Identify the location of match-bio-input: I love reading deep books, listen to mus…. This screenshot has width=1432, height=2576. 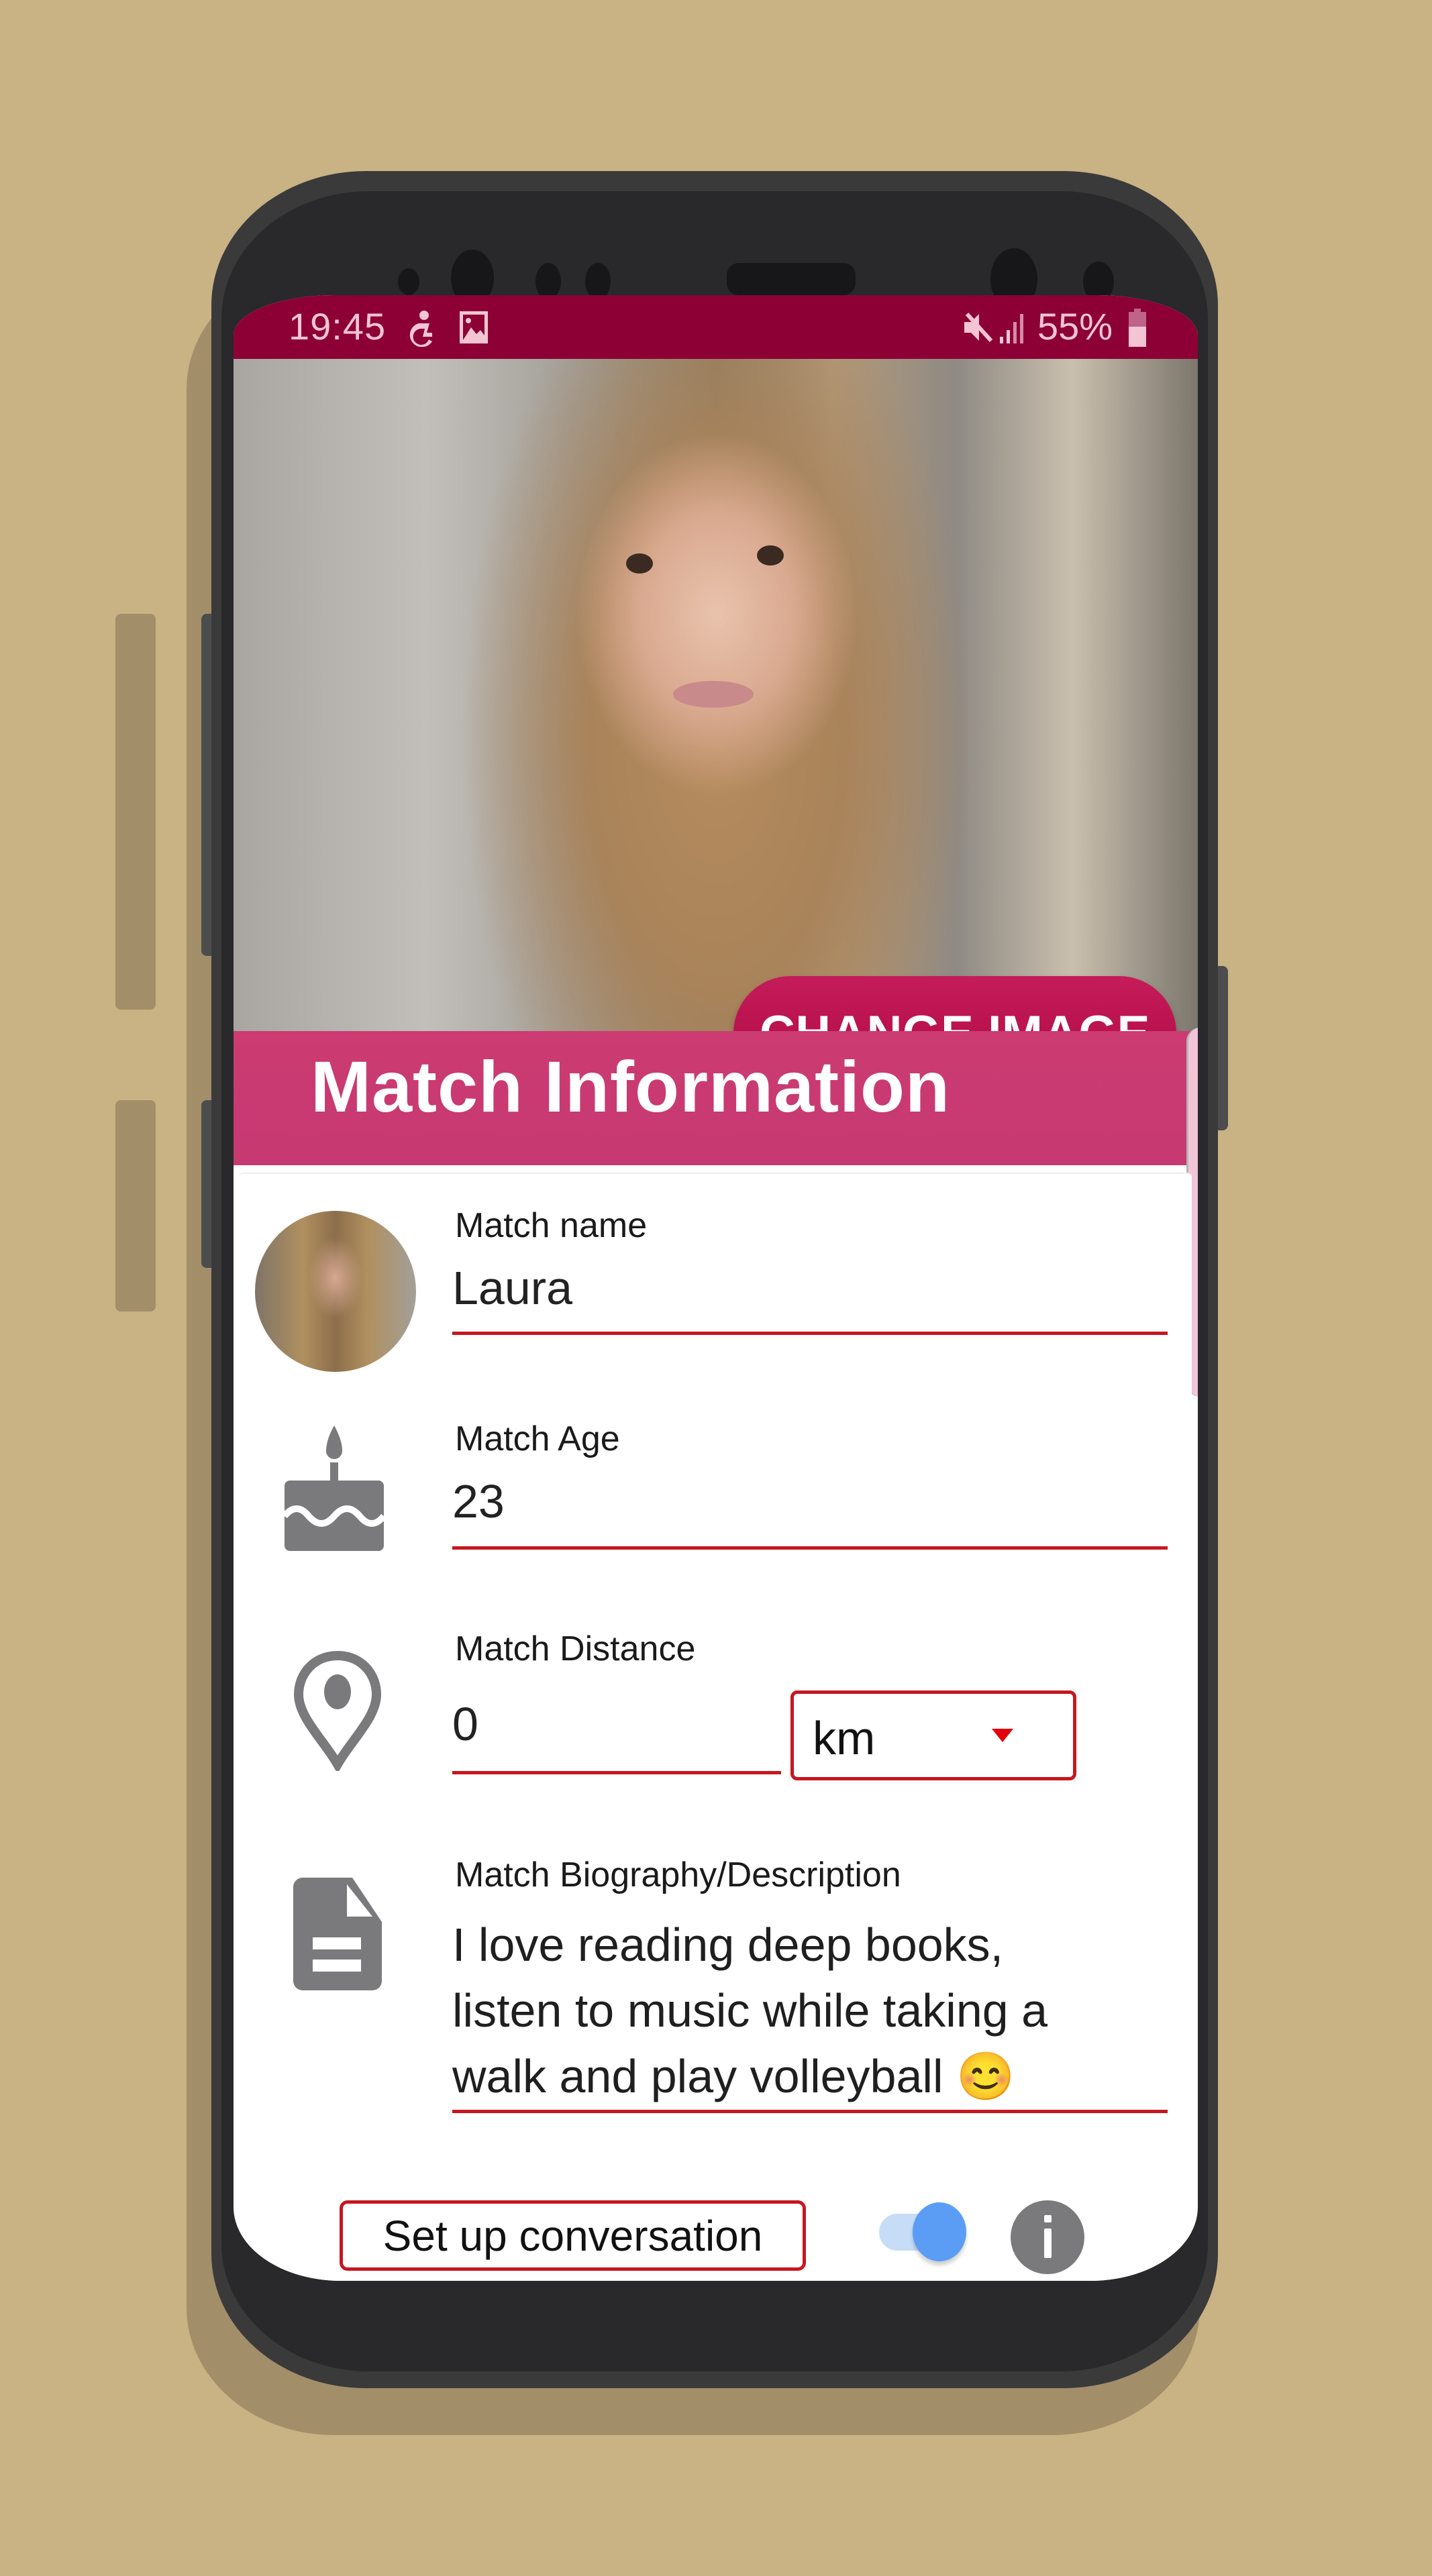
(750, 2010).